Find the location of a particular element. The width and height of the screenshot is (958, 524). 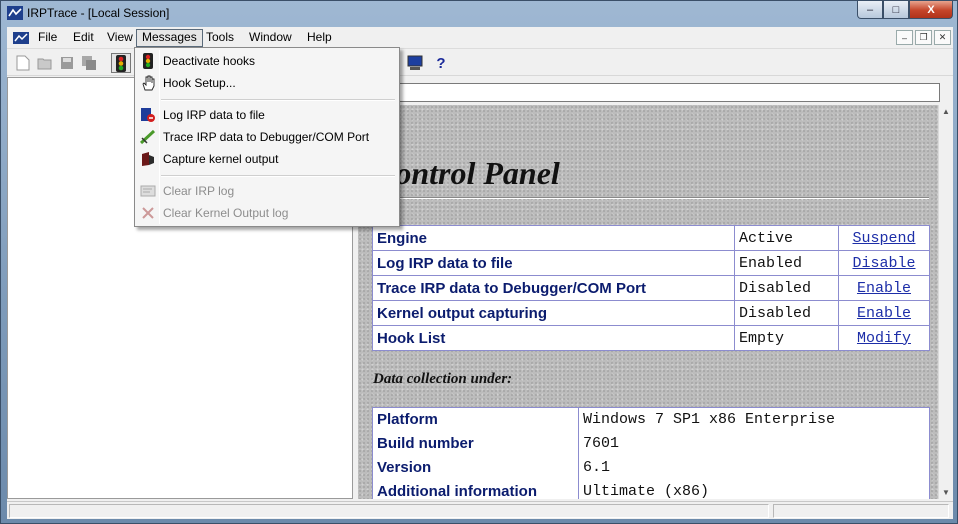

mdi-close-button: ✕ is located at coordinates (942, 37).